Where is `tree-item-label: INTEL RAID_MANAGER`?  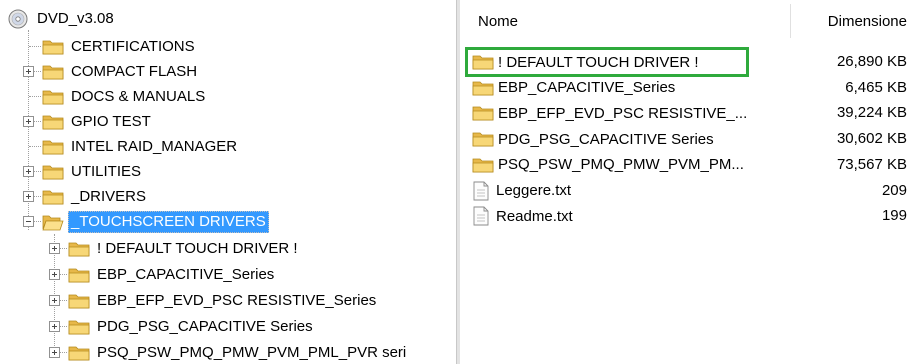 tree-item-label: INTEL RAID_MANAGER is located at coordinates (154, 146).